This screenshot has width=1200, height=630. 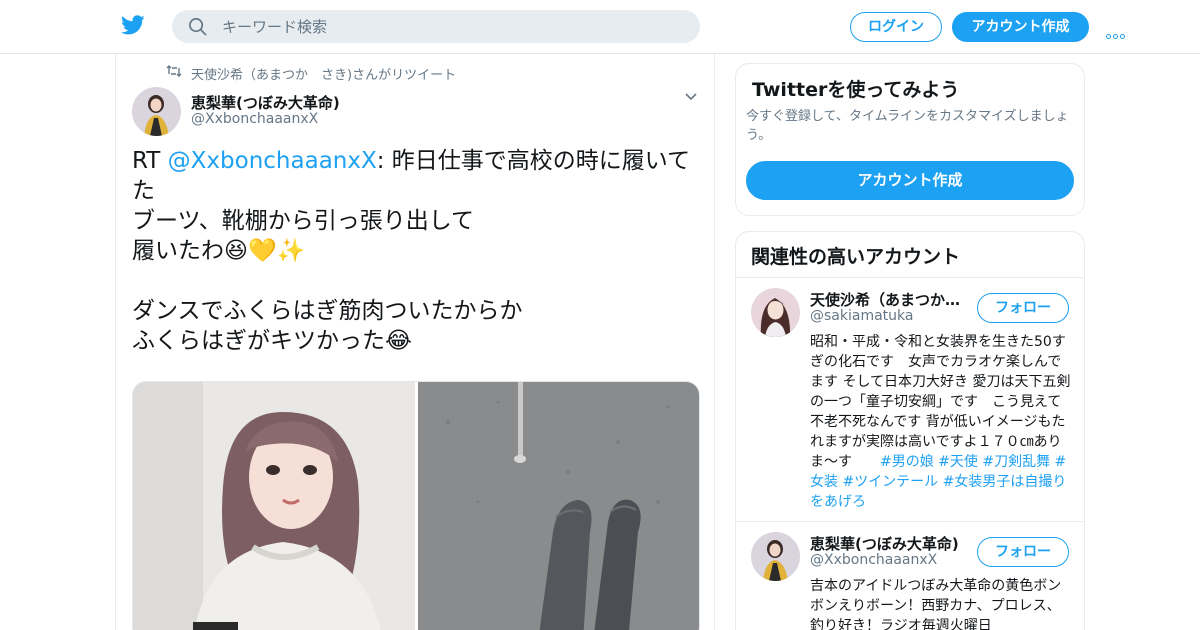 I want to click on tweet-author-handle: @XxbonchaaanxX, so click(x=254, y=119).